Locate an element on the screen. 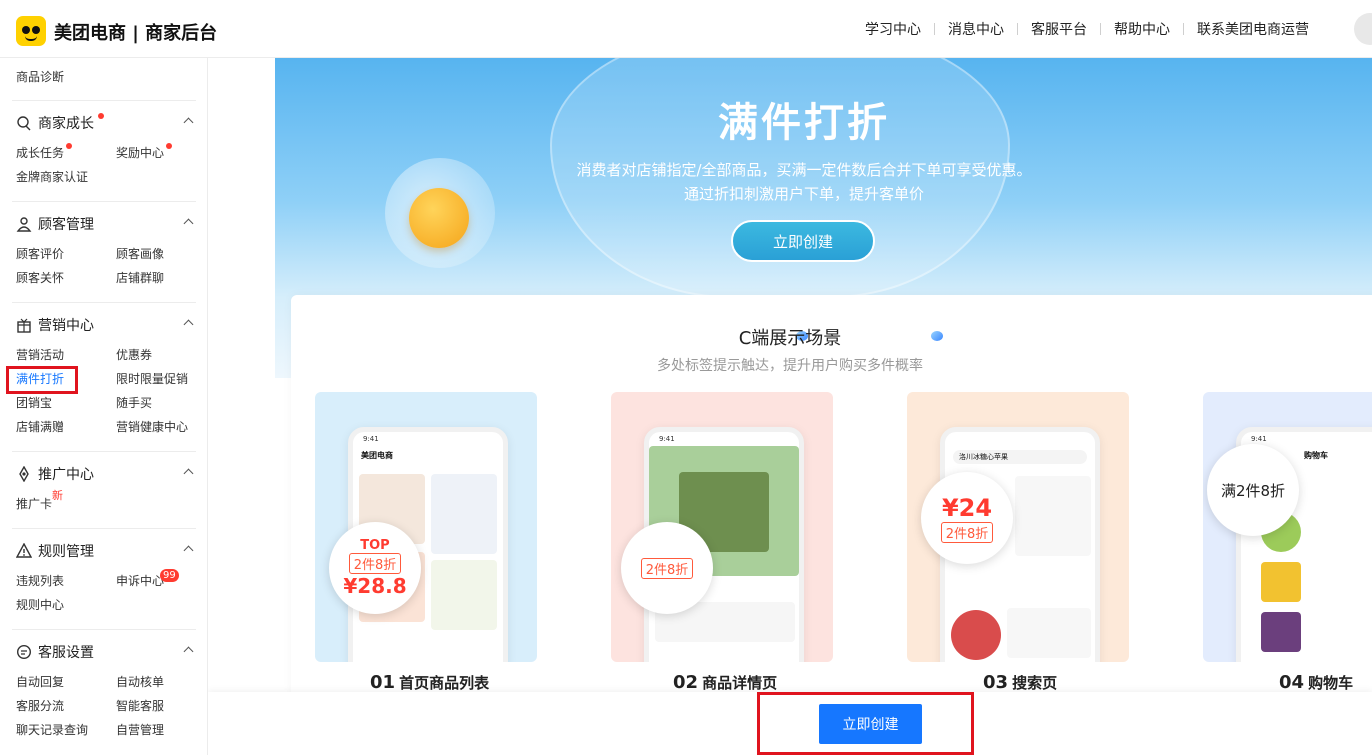 The image size is (1372, 755). sidebar-item-auto-reply: 自动回复 is located at coordinates (66, 682).